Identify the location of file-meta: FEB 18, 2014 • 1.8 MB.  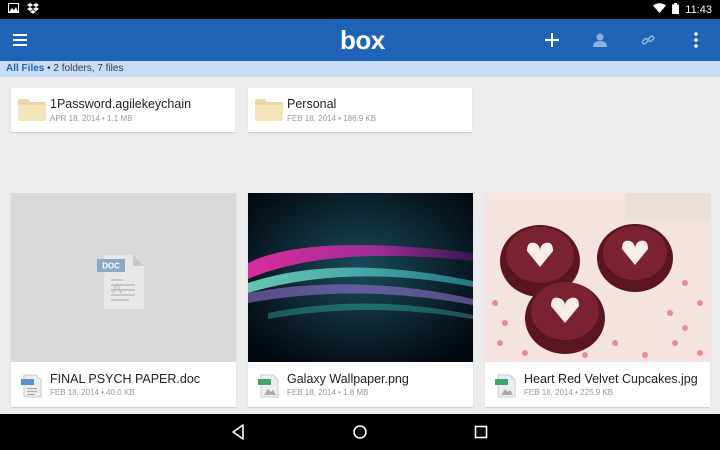
(328, 392).